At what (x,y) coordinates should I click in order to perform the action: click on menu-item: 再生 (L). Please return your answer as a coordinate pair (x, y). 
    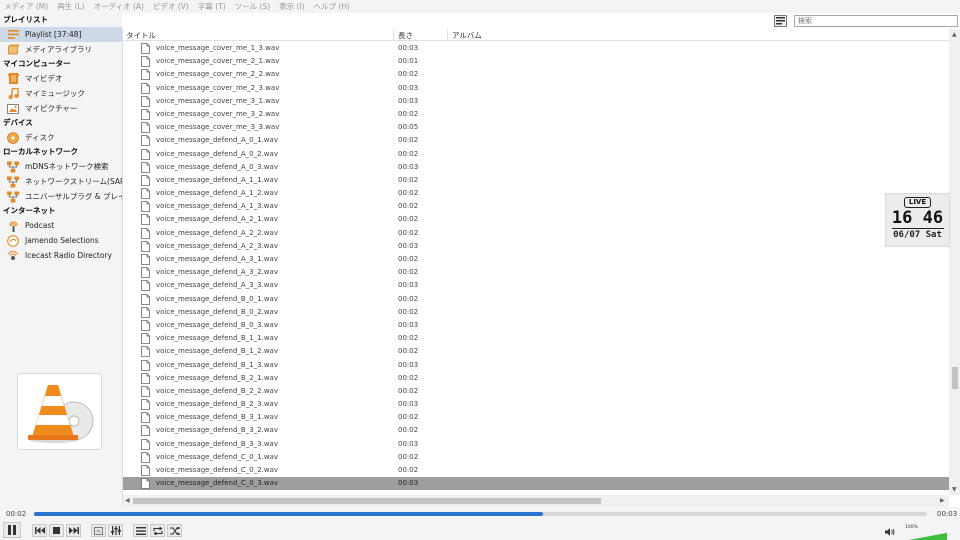
    Looking at the image, I should click on (70, 6).